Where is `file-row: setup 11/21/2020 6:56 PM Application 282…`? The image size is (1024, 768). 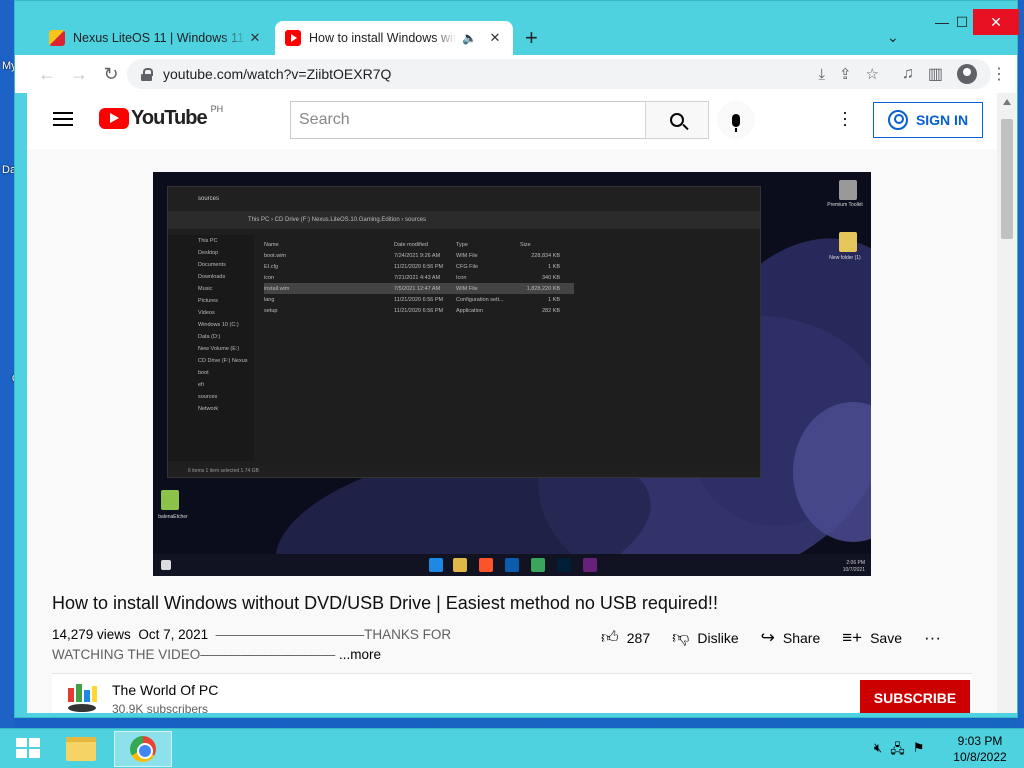
file-row: setup 11/21/2020 6:56 PM Application 282… is located at coordinates (412, 310).